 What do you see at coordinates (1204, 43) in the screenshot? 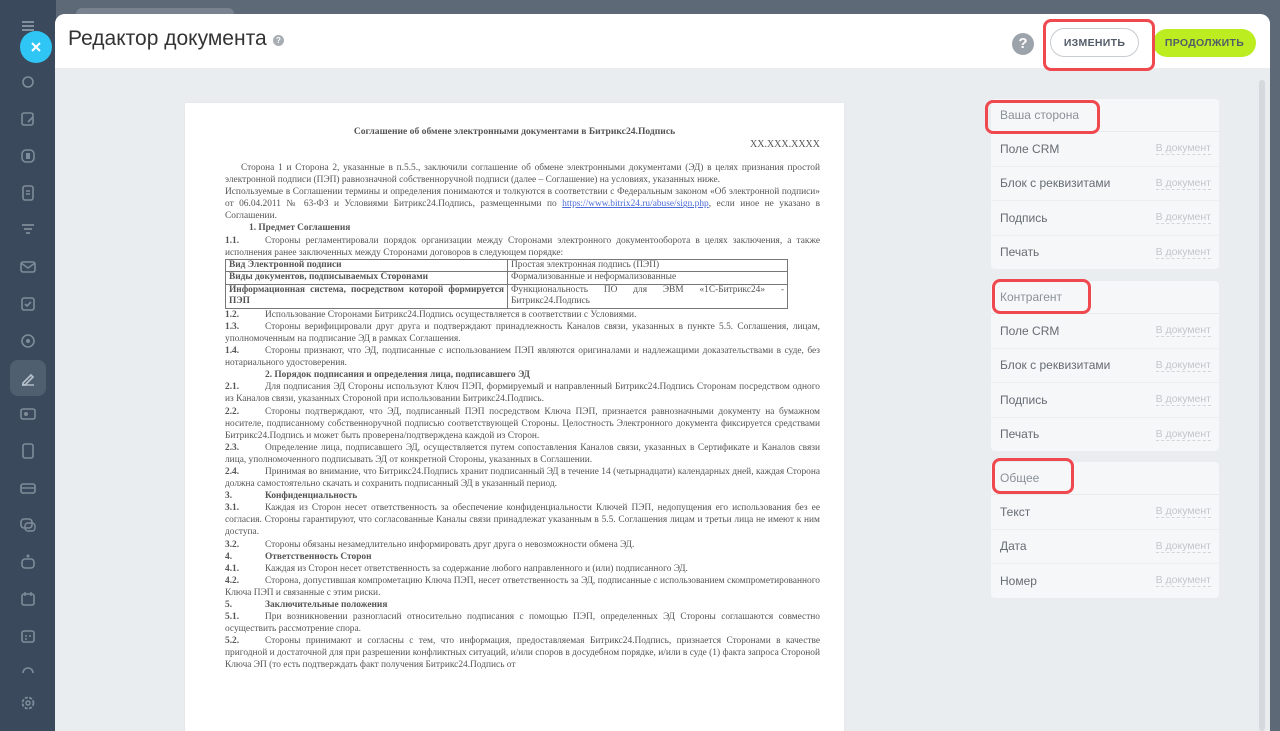
I see `continue-button: ПРОДОЛЖИТЬ` at bounding box center [1204, 43].